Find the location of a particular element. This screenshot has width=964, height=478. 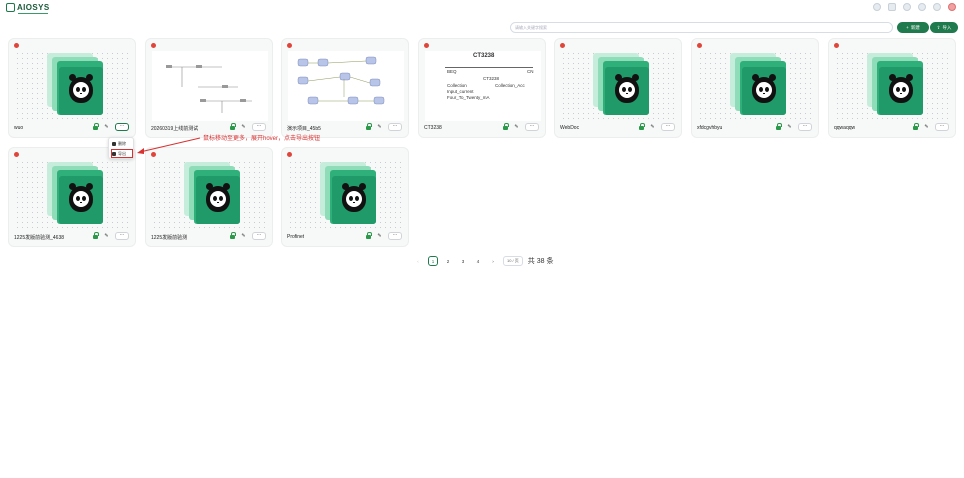

page-3: 3 is located at coordinates (463, 261).